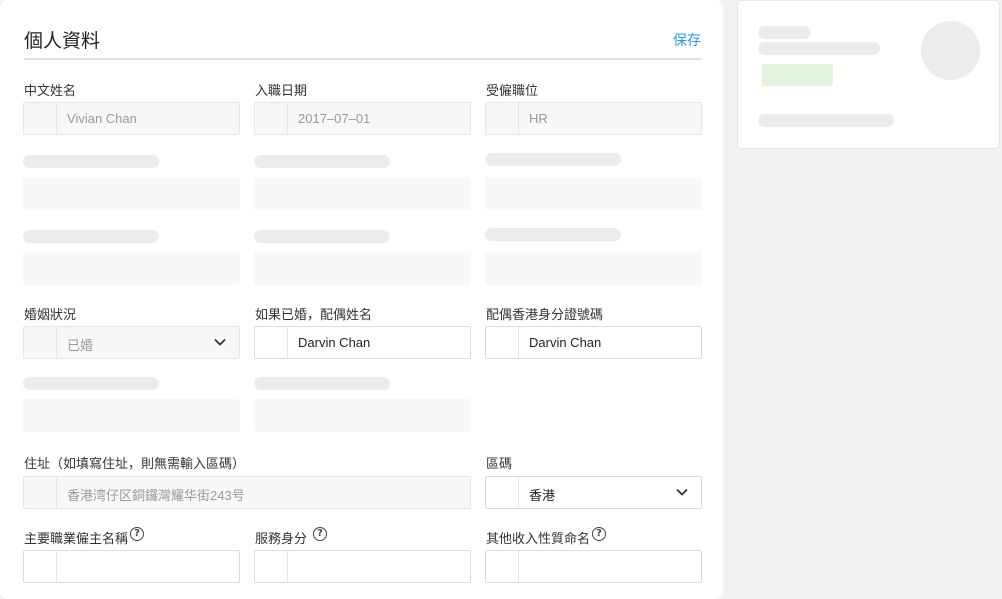  Describe the element at coordinates (797, 75) in the screenshot. I see `status-badge-skeleton` at that location.